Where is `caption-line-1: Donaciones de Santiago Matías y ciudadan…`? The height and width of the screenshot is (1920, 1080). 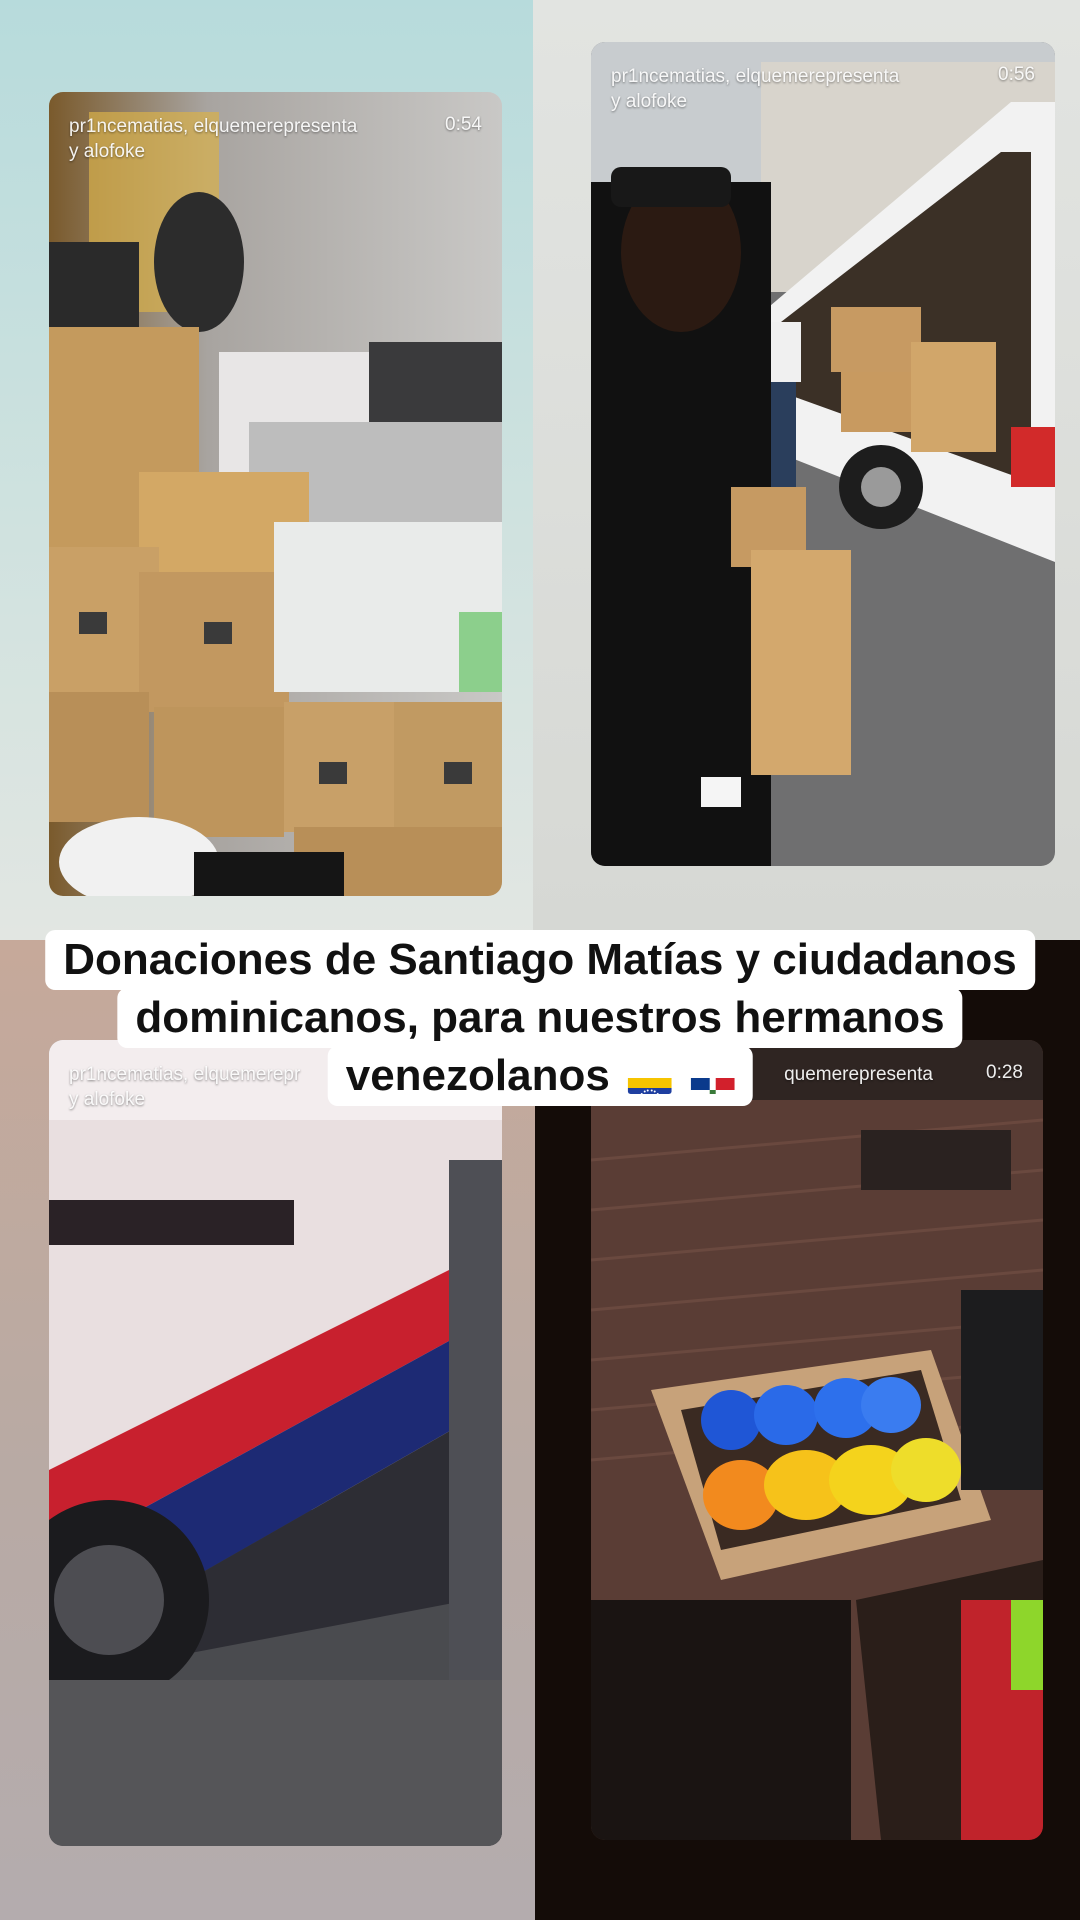 caption-line-1: Donaciones de Santiago Matías y ciudadan… is located at coordinates (540, 960).